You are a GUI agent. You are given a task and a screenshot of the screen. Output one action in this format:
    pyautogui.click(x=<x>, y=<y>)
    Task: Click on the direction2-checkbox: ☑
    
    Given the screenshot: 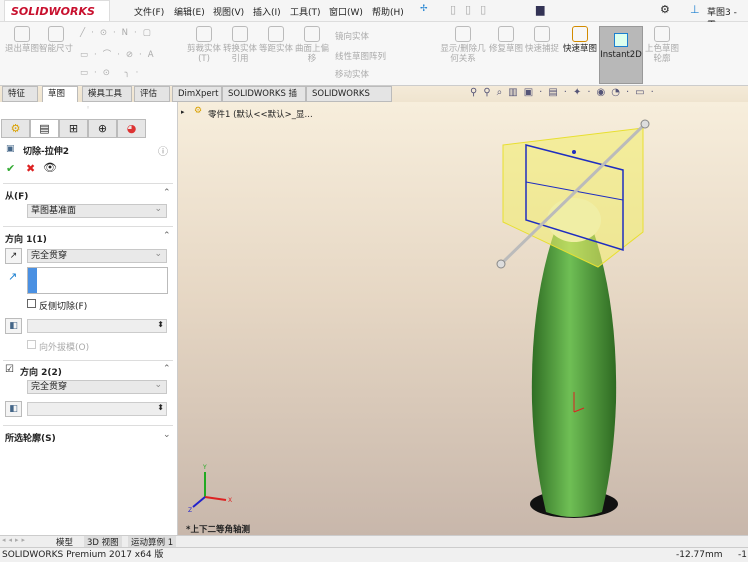 What is the action you would take?
    pyautogui.click(x=9, y=369)
    